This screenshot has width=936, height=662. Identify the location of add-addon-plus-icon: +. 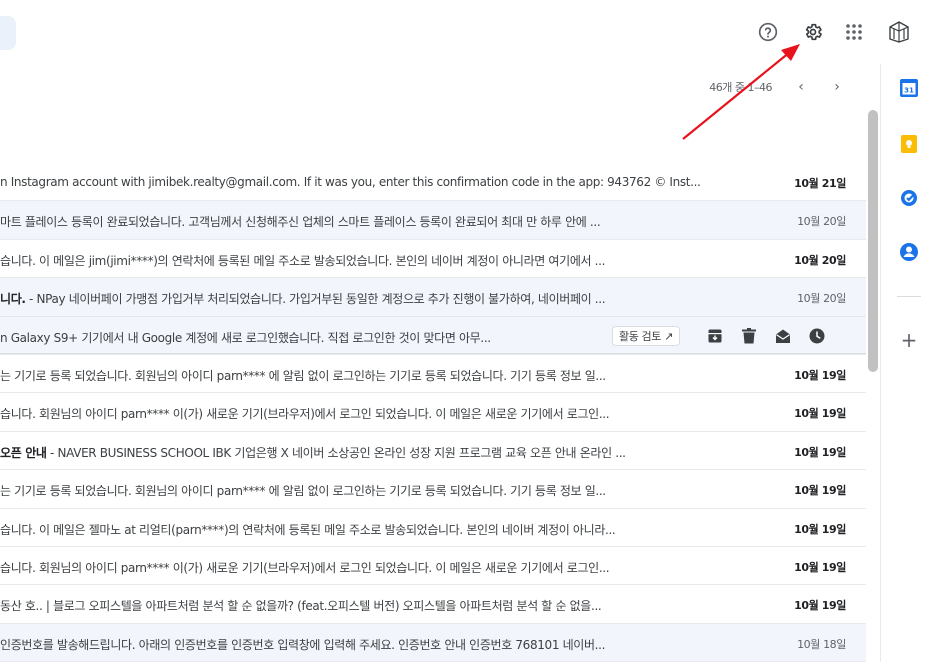
(909, 340).